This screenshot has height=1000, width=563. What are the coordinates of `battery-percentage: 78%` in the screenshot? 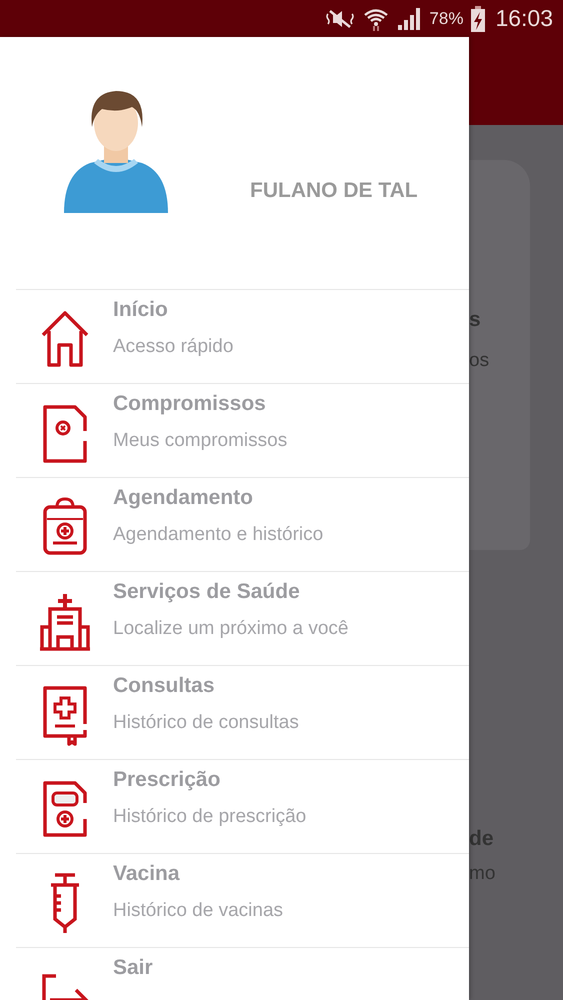 It's located at (446, 18).